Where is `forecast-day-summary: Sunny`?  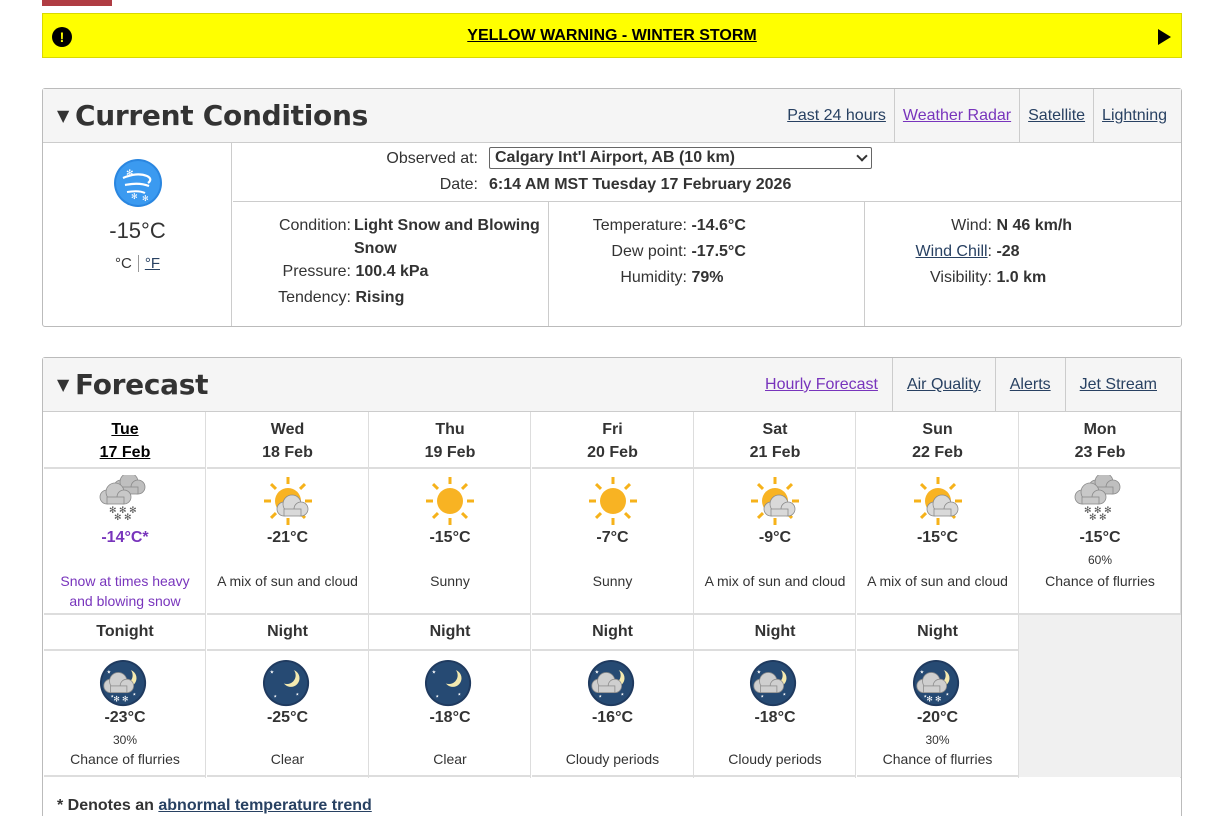 forecast-day-summary: Sunny is located at coordinates (612, 581).